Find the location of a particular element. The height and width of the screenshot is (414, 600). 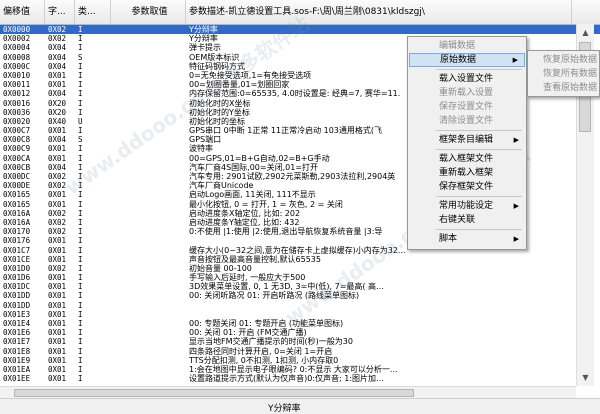

cell-offset: 0X0000 is located at coordinates (17, 29).